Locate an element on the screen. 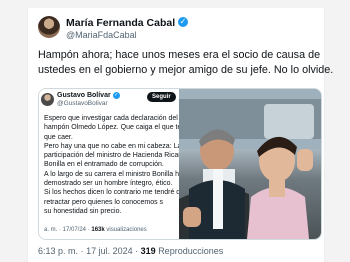 The width and height of the screenshot is (350, 262). quoted-views-label: visualizaciones is located at coordinates (126, 230).